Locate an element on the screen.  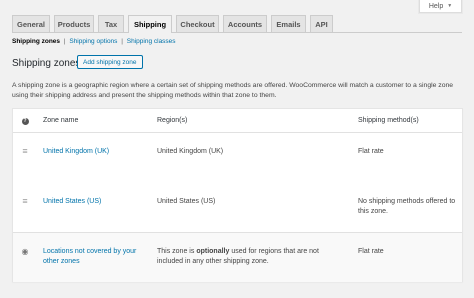
tab-tax: Tax is located at coordinates (111, 23).